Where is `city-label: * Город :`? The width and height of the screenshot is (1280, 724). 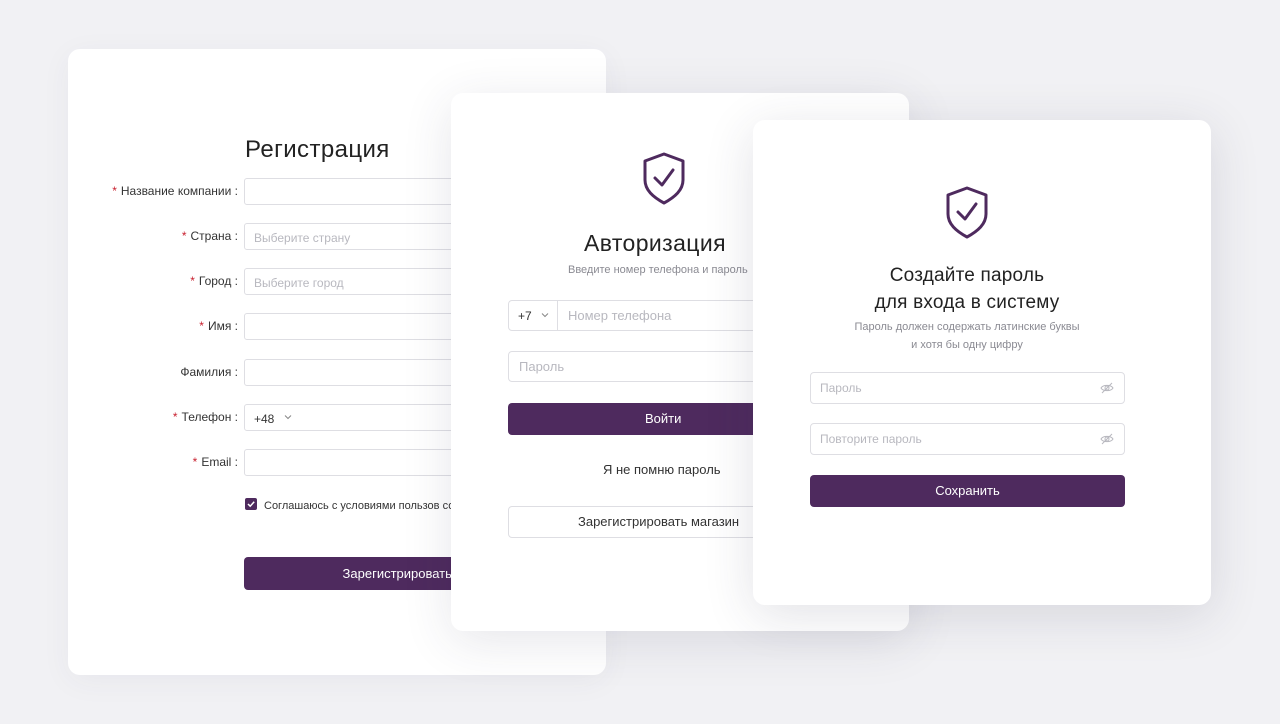
city-label: * Город : is located at coordinates (214, 281).